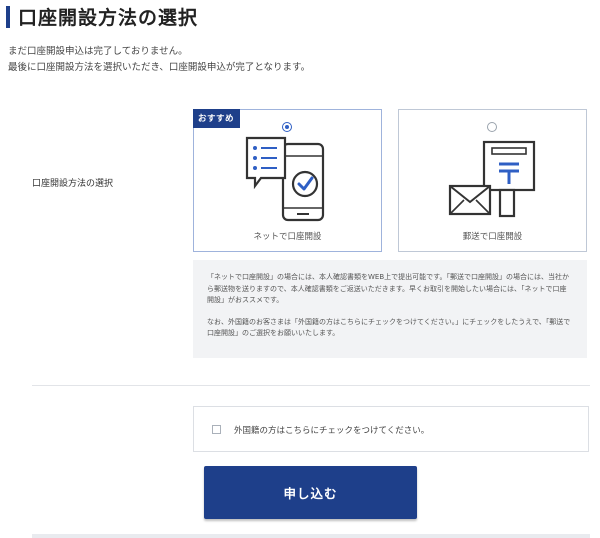  Describe the element at coordinates (98, 51) in the screenshot. I see `intro-line-1: まだ口座開設申込は完了しておりません。` at that location.